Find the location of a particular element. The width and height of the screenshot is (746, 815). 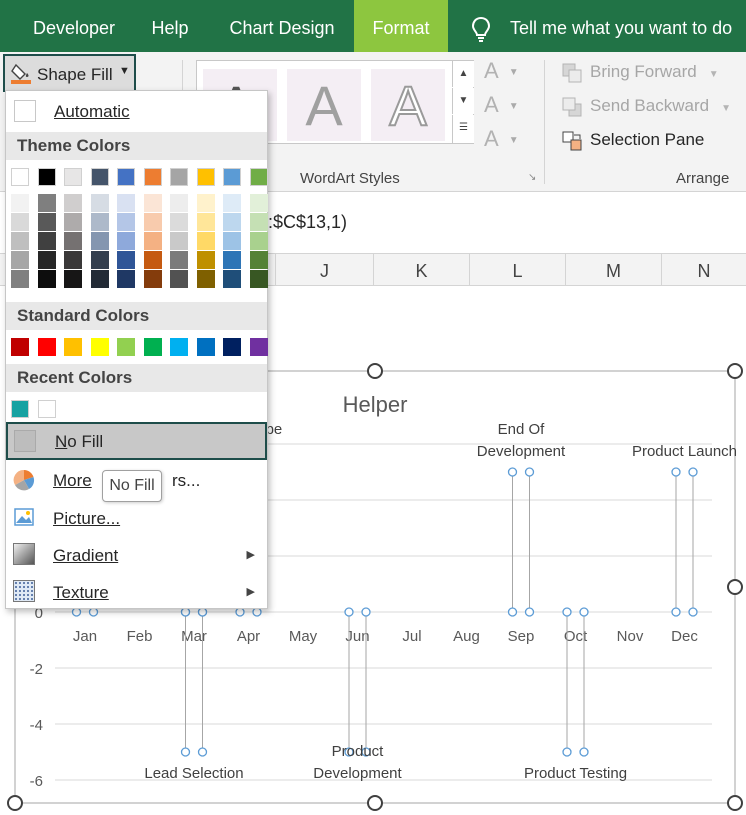

text-effects-button: A ▼ is located at coordinates (501, 139).